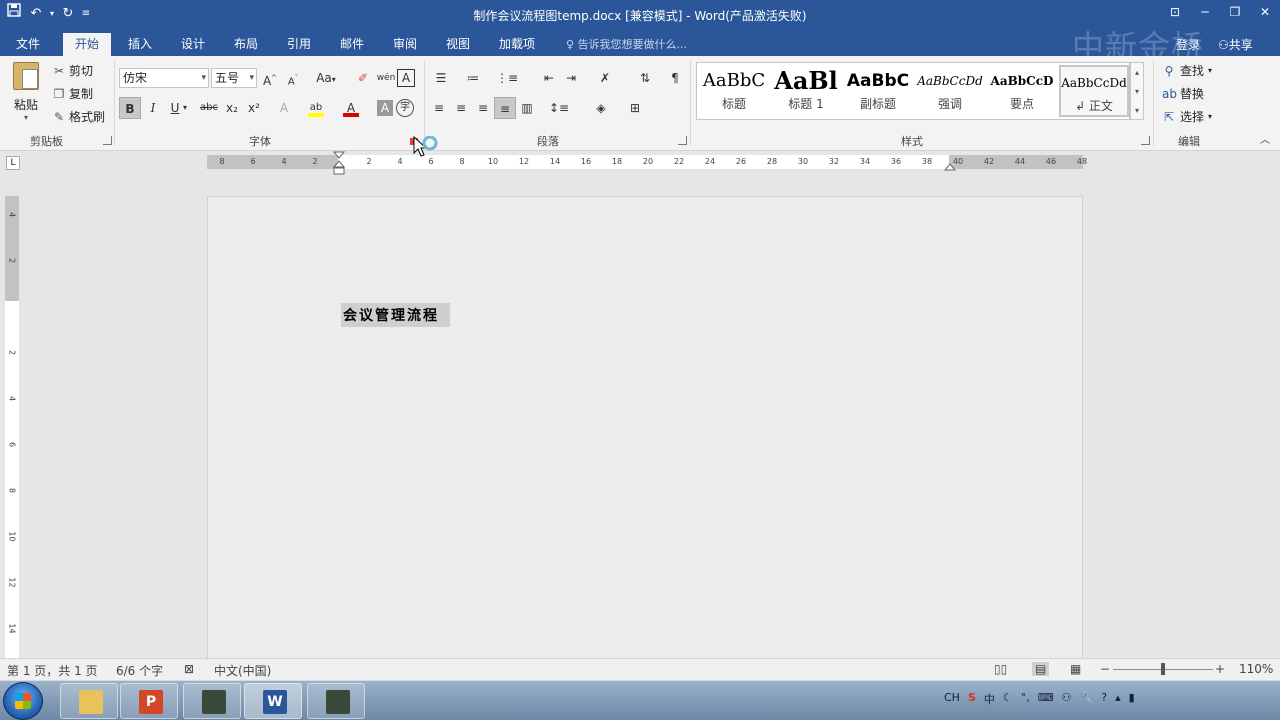 This screenshot has width=1280, height=720. I want to click on share-button: ⚇共享, so click(1235, 44).